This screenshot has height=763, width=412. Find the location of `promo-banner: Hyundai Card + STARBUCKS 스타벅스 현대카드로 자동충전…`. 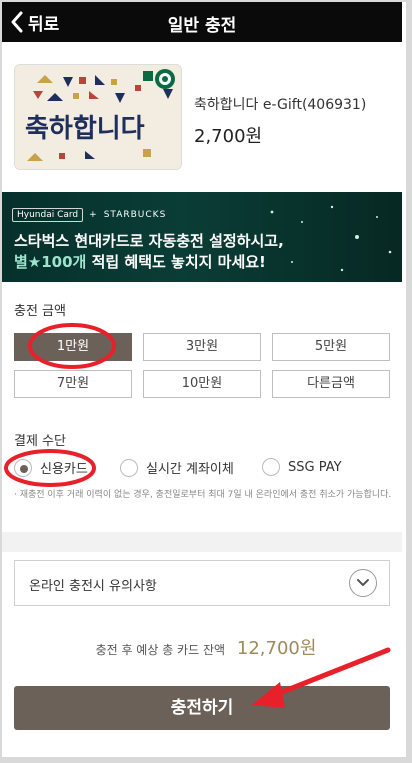

promo-banner: Hyundai Card + STARBUCKS 스타벅스 현대카드로 자동충전… is located at coordinates (202, 237).